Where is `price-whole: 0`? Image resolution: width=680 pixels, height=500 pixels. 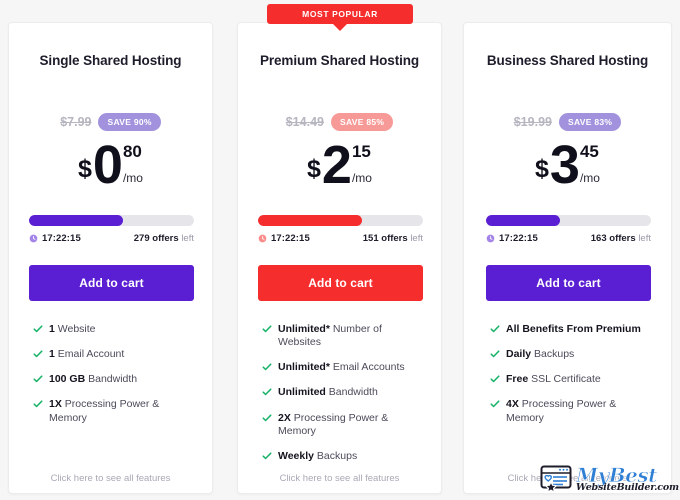
price-whole: 0 is located at coordinates (107, 165).